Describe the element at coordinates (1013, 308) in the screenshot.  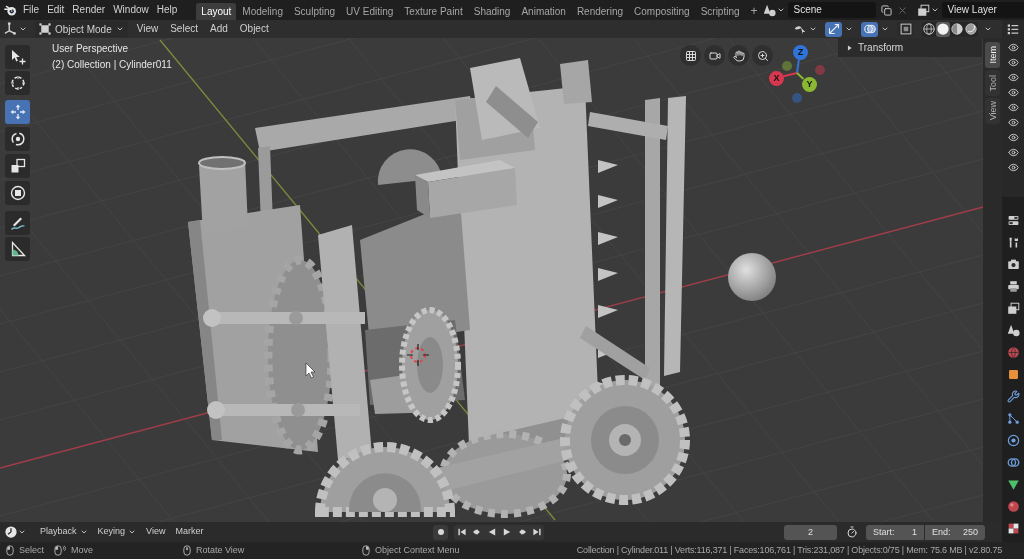
I see `image-stack-icon` at that location.